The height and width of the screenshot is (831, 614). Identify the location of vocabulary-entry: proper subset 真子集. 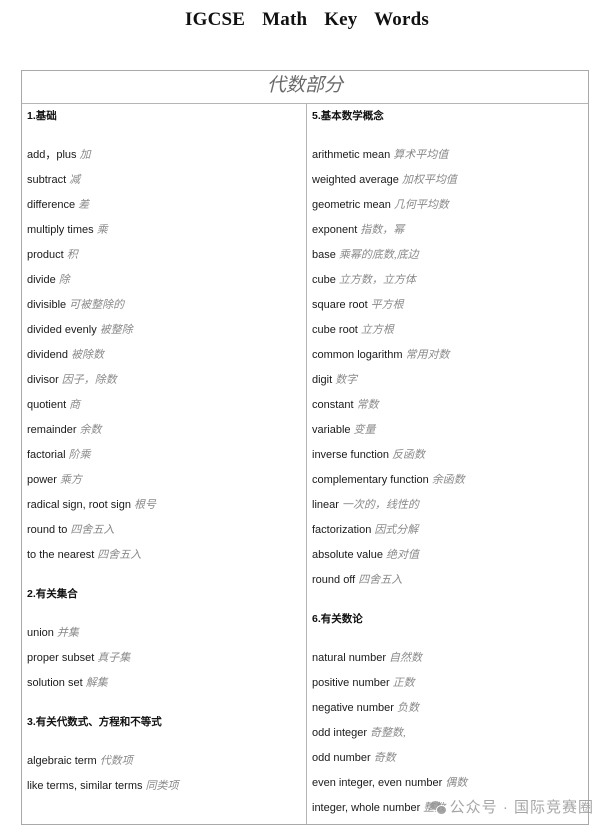
(166, 658).